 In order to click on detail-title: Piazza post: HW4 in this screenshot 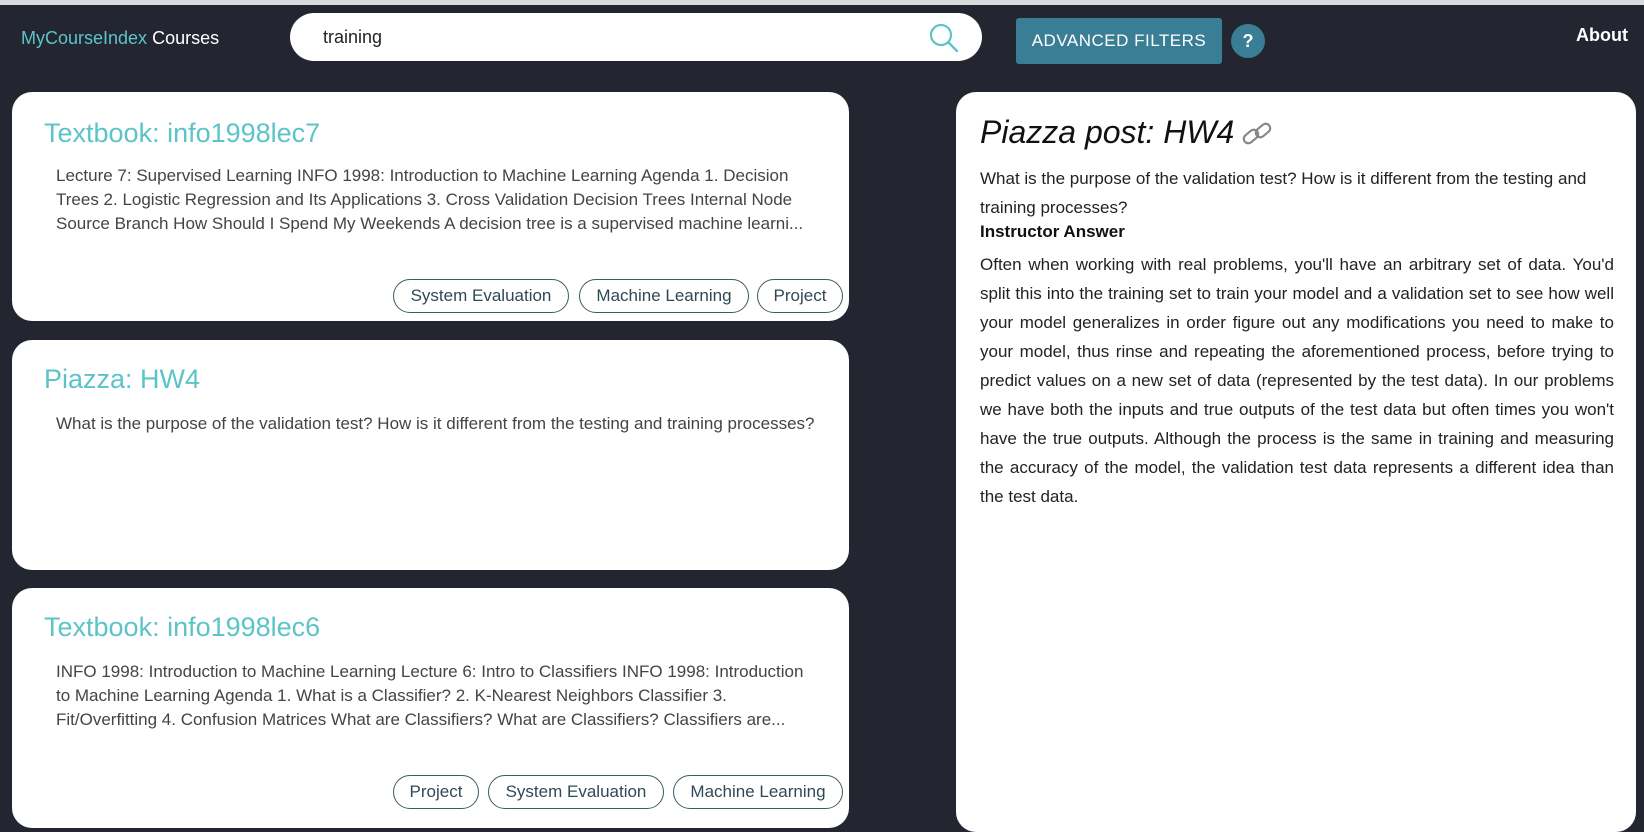, I will do `click(1128, 132)`.